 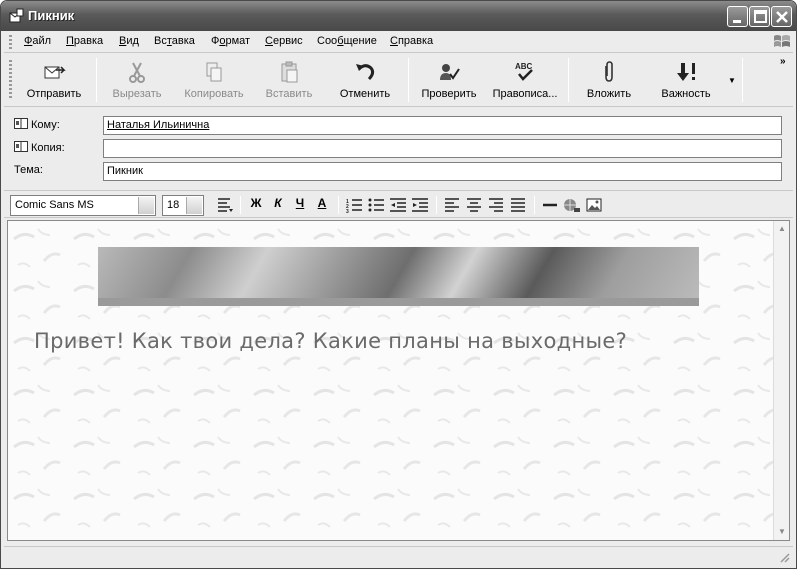 I want to click on attach-button: Вложить, so click(x=609, y=80).